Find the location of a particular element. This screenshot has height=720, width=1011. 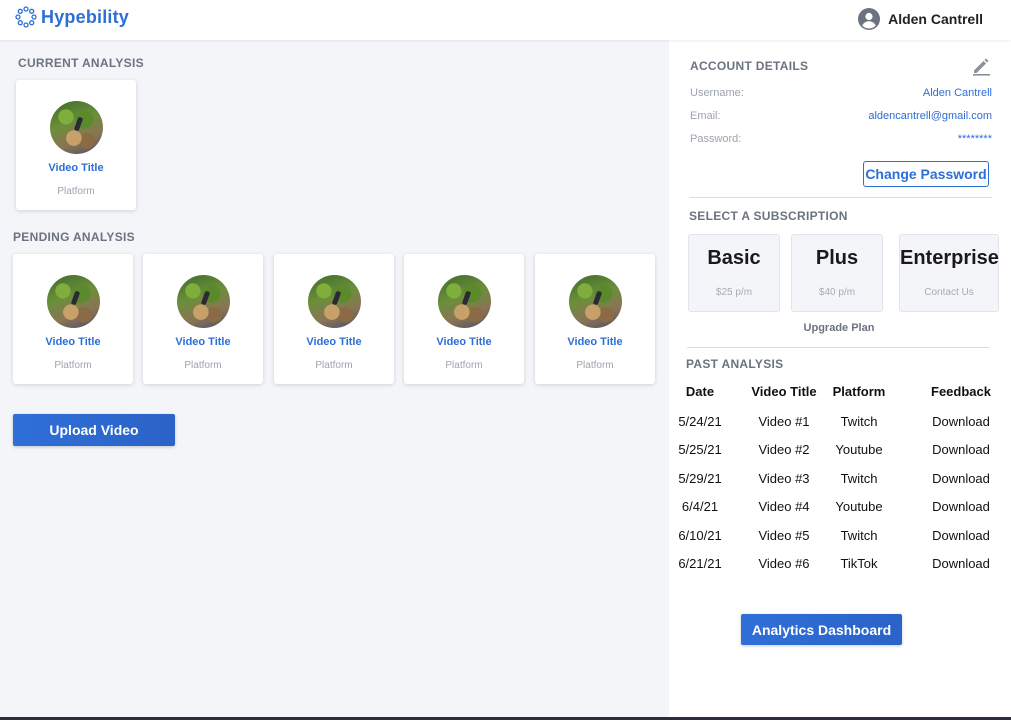

change-password-button: Change Password is located at coordinates (926, 174).